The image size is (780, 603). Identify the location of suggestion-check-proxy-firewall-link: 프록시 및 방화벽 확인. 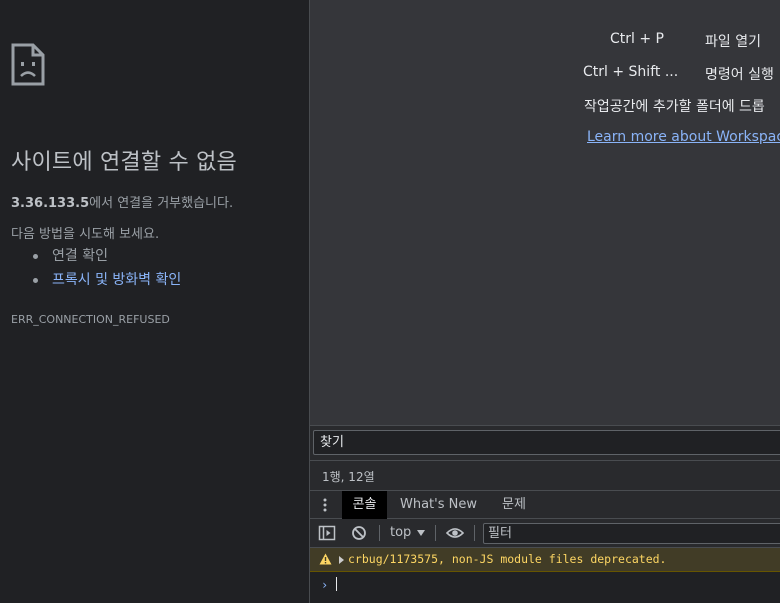
(107, 282).